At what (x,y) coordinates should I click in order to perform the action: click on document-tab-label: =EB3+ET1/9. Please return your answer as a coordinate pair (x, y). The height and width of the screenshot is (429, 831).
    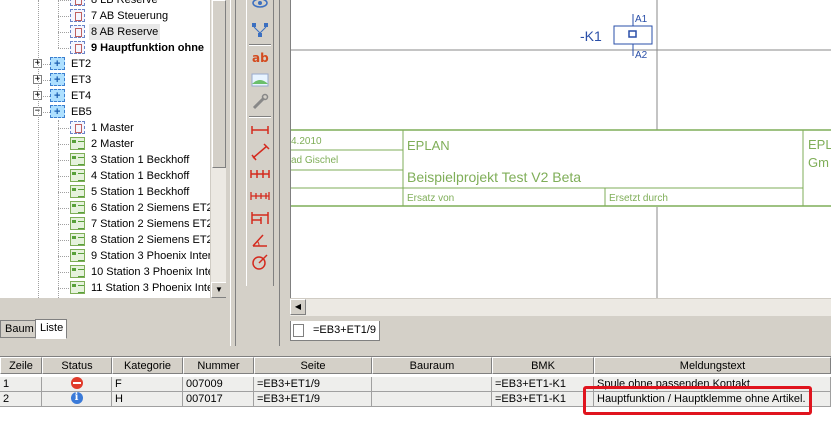
    Looking at the image, I should click on (344, 330).